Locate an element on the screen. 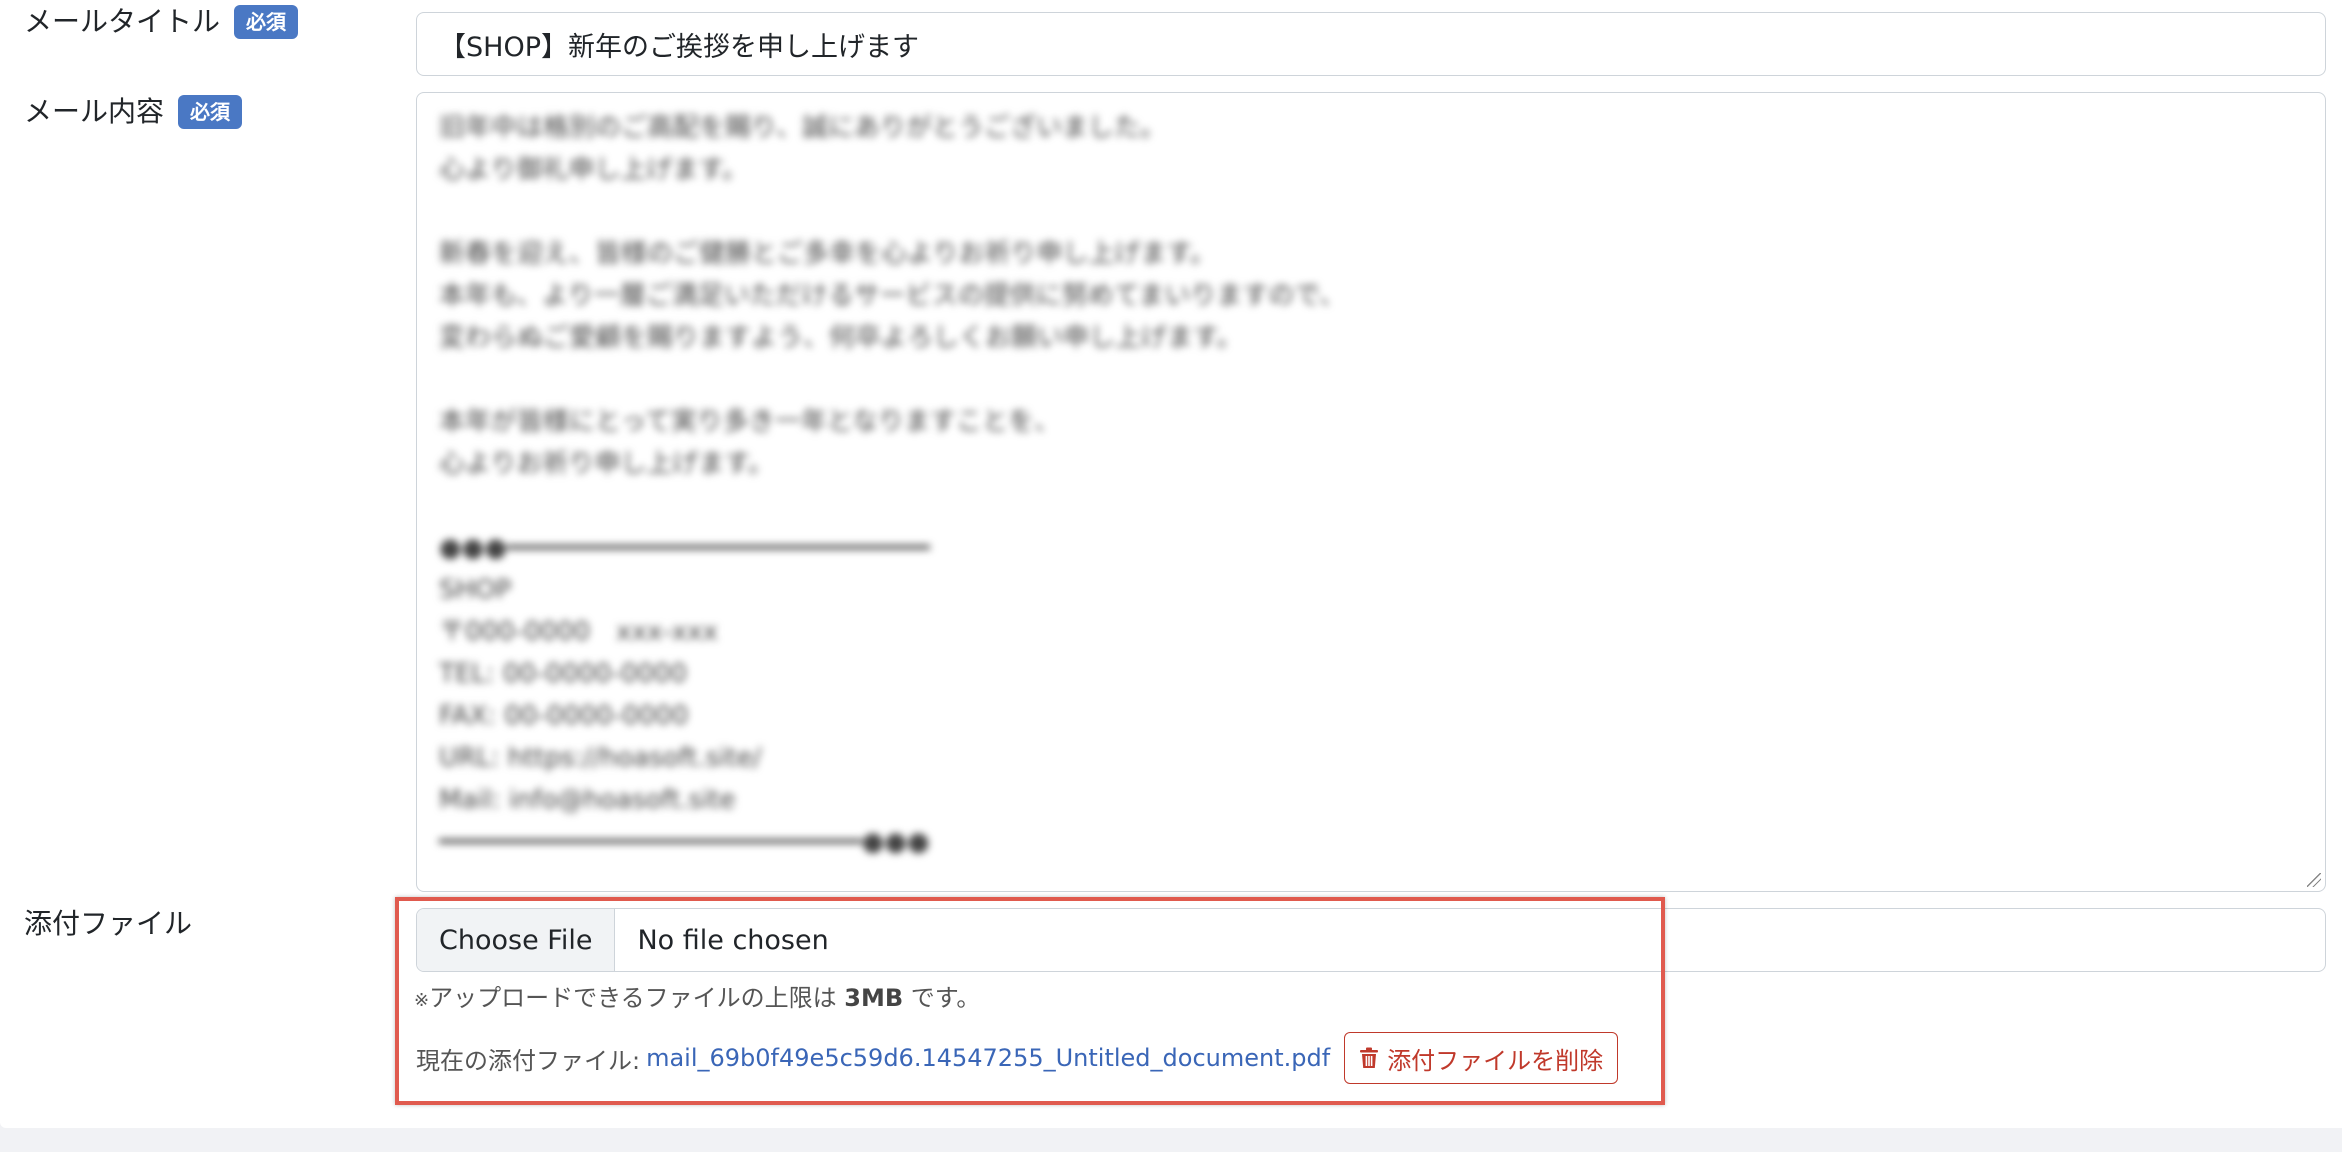 This screenshot has height=1152, width=2342. content-label-row: メール内容 必須 is located at coordinates (133, 112).